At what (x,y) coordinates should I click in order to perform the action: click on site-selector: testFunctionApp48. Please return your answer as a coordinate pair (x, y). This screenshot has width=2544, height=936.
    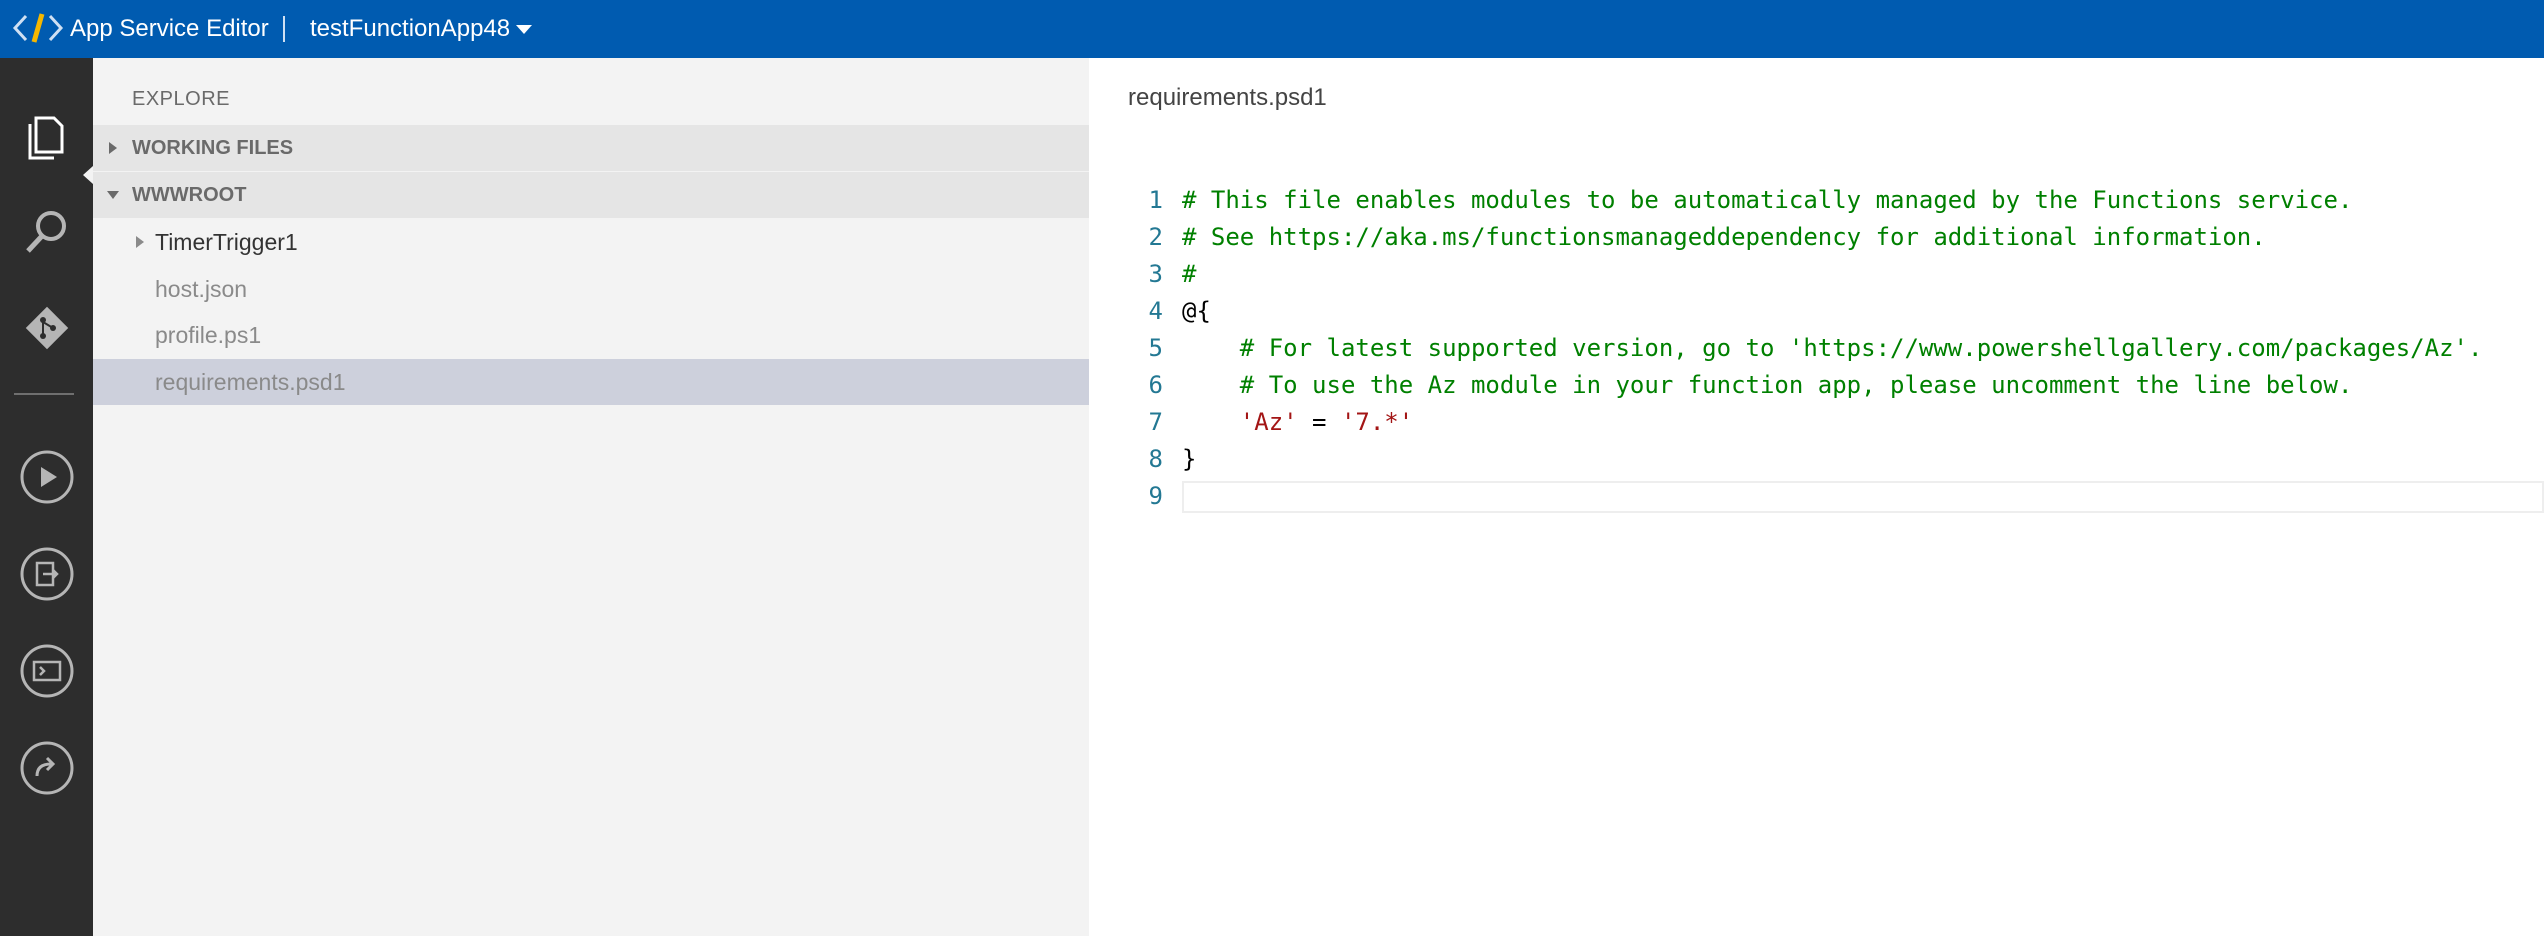
    Looking at the image, I should click on (410, 29).